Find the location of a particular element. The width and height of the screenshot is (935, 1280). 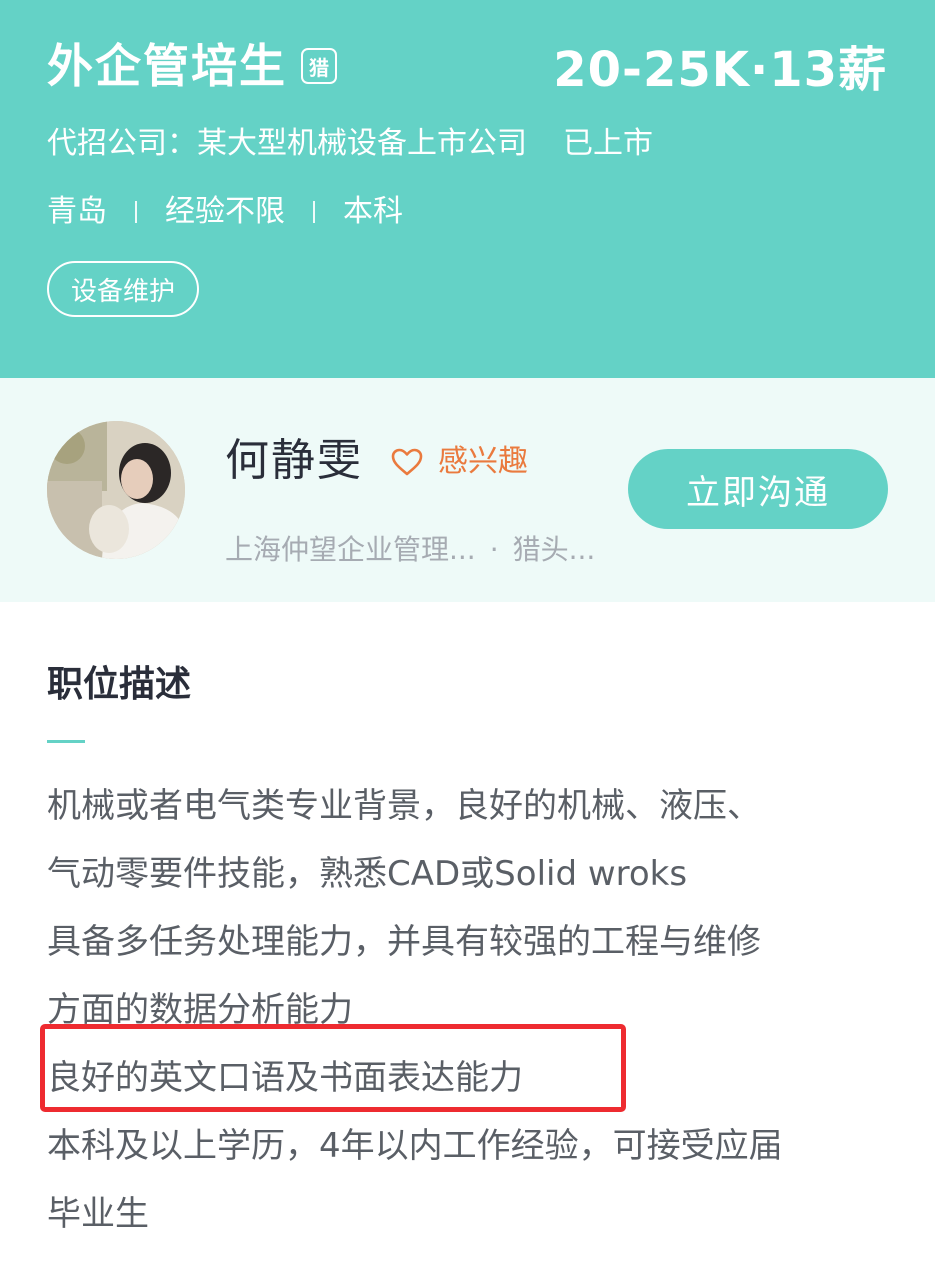

description-line: 气动零要件技能，熟悉CAD或Solid wroks is located at coordinates (367, 874).